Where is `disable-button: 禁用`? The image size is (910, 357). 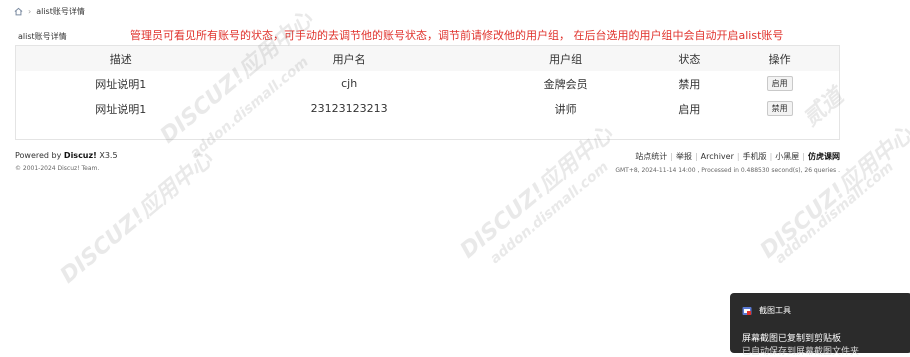 disable-button: 禁用 is located at coordinates (779, 108).